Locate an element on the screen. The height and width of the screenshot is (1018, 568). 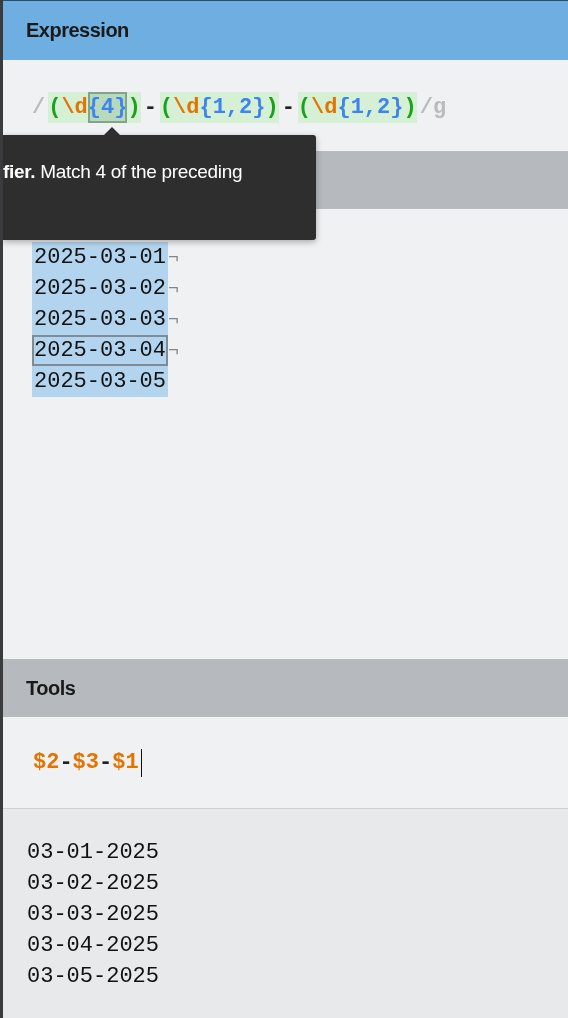
regex-quantifier: {4} is located at coordinates (107, 107).